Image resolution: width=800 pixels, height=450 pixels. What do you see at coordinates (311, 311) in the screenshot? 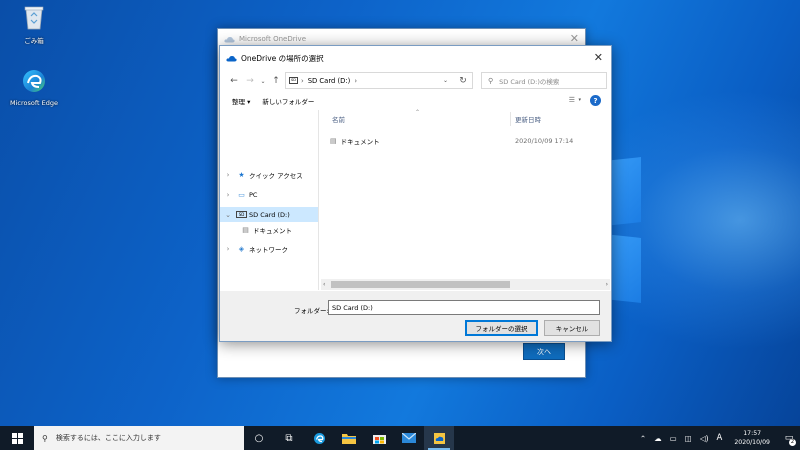
I see `folder-label: フォルダー:` at bounding box center [311, 311].